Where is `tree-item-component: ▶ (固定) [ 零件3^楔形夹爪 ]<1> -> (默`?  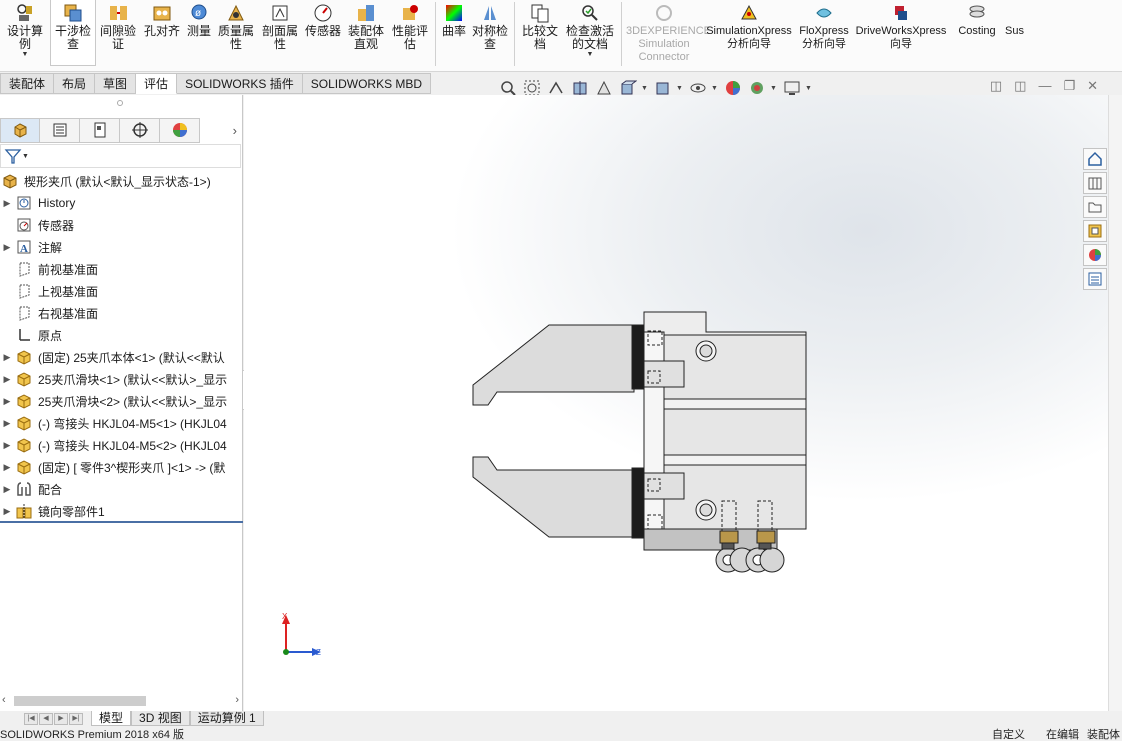 tree-item-component: ▶ (固定) [ 零件3^楔形夹爪 ]<1> -> (默 is located at coordinates (121, 467).